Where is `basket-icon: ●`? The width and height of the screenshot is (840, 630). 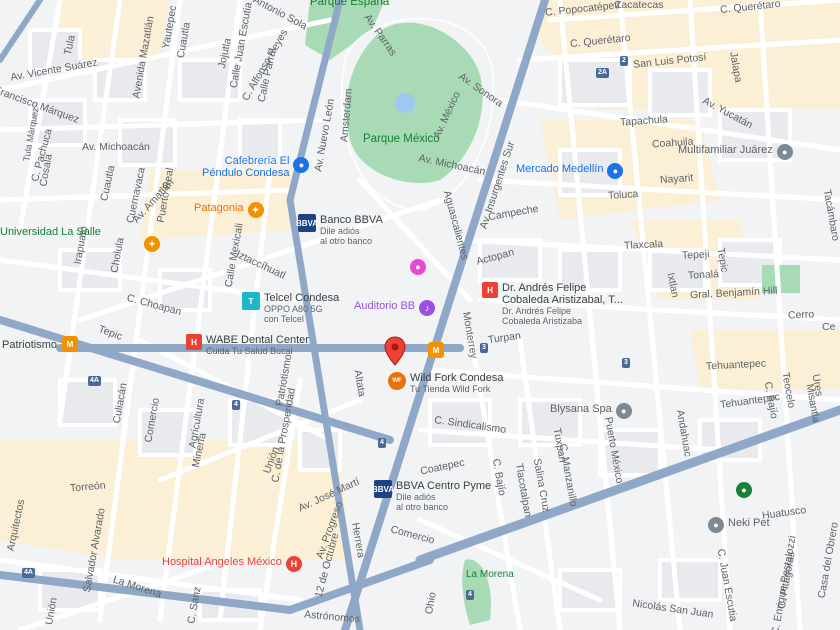
basket-icon: ● is located at coordinates (615, 171).